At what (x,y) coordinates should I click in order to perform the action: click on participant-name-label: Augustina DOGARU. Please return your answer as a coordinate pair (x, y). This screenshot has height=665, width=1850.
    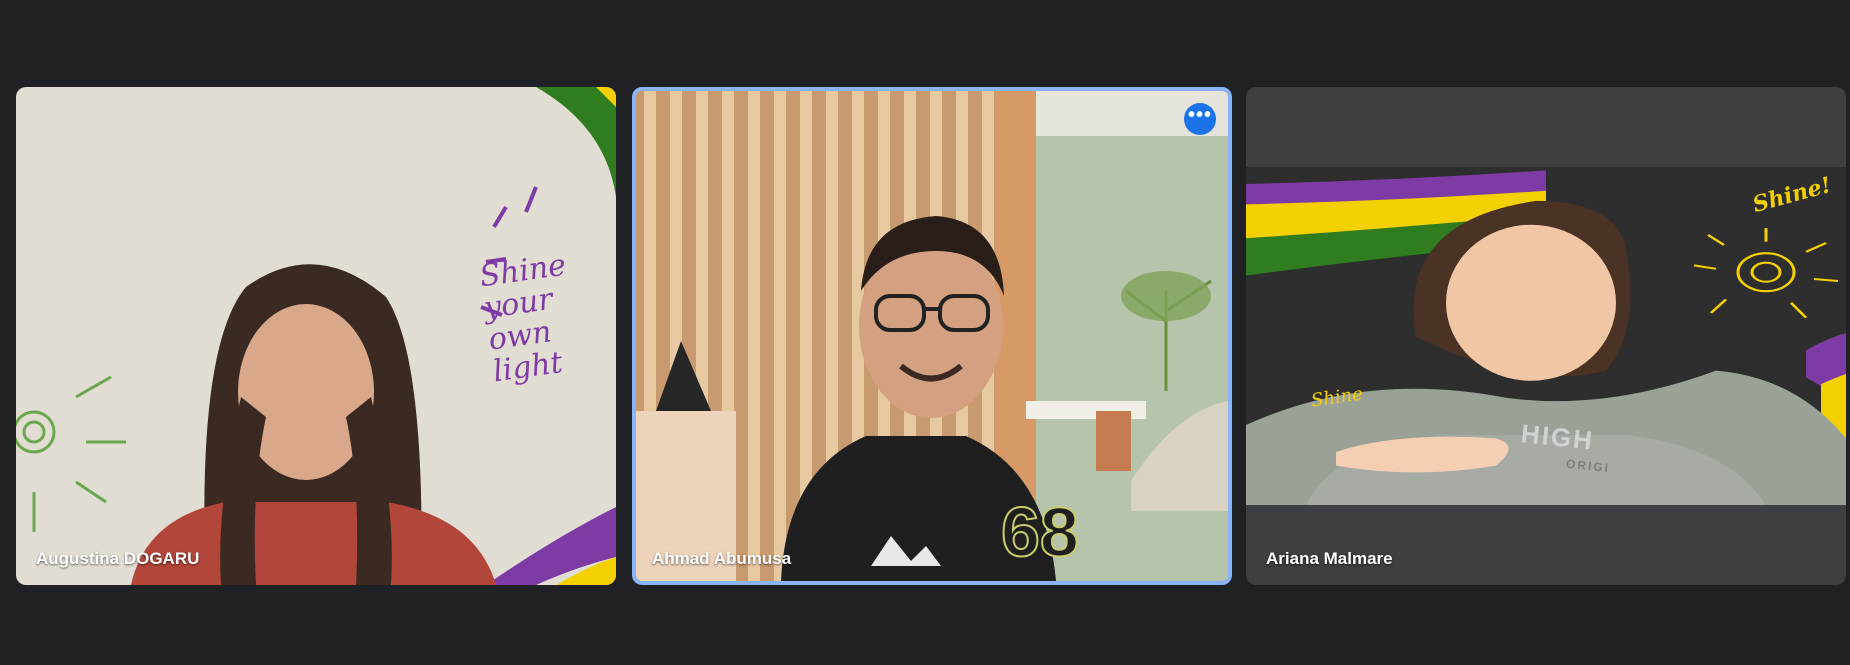
    Looking at the image, I should click on (118, 558).